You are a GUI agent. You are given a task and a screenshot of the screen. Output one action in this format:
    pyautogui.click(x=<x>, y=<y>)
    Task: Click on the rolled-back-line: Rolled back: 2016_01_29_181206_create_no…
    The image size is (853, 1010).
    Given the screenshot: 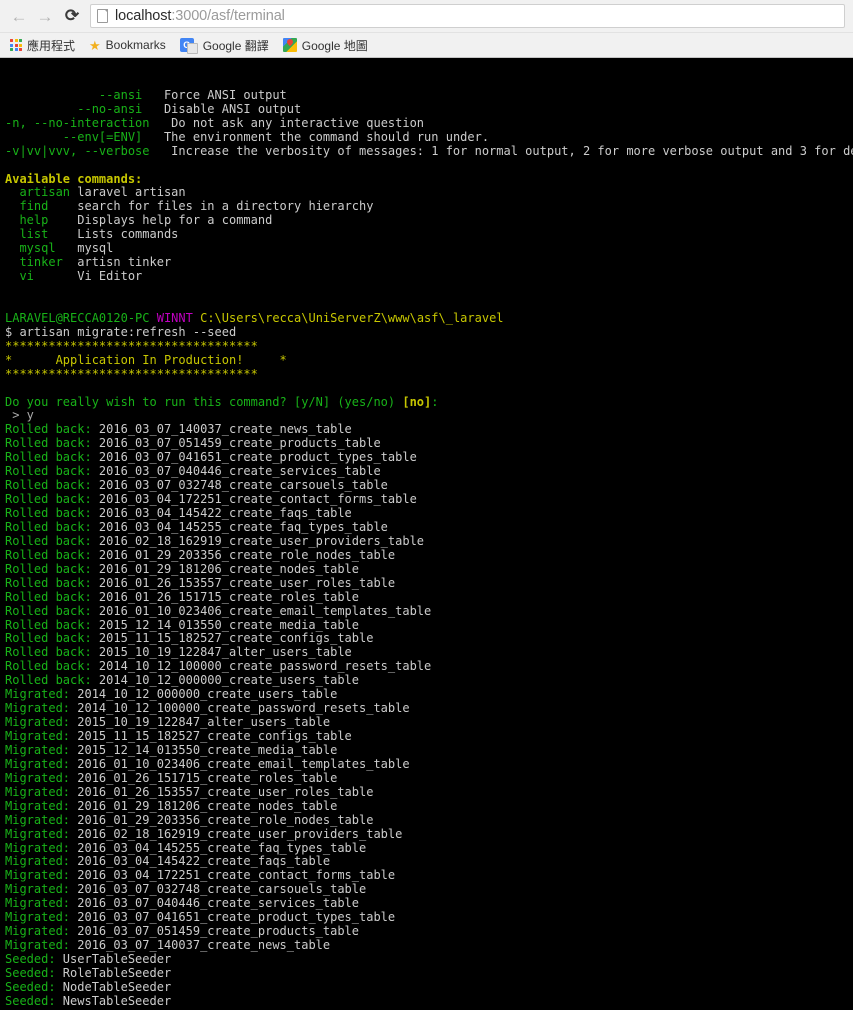 What is the action you would take?
    pyautogui.click(x=429, y=569)
    